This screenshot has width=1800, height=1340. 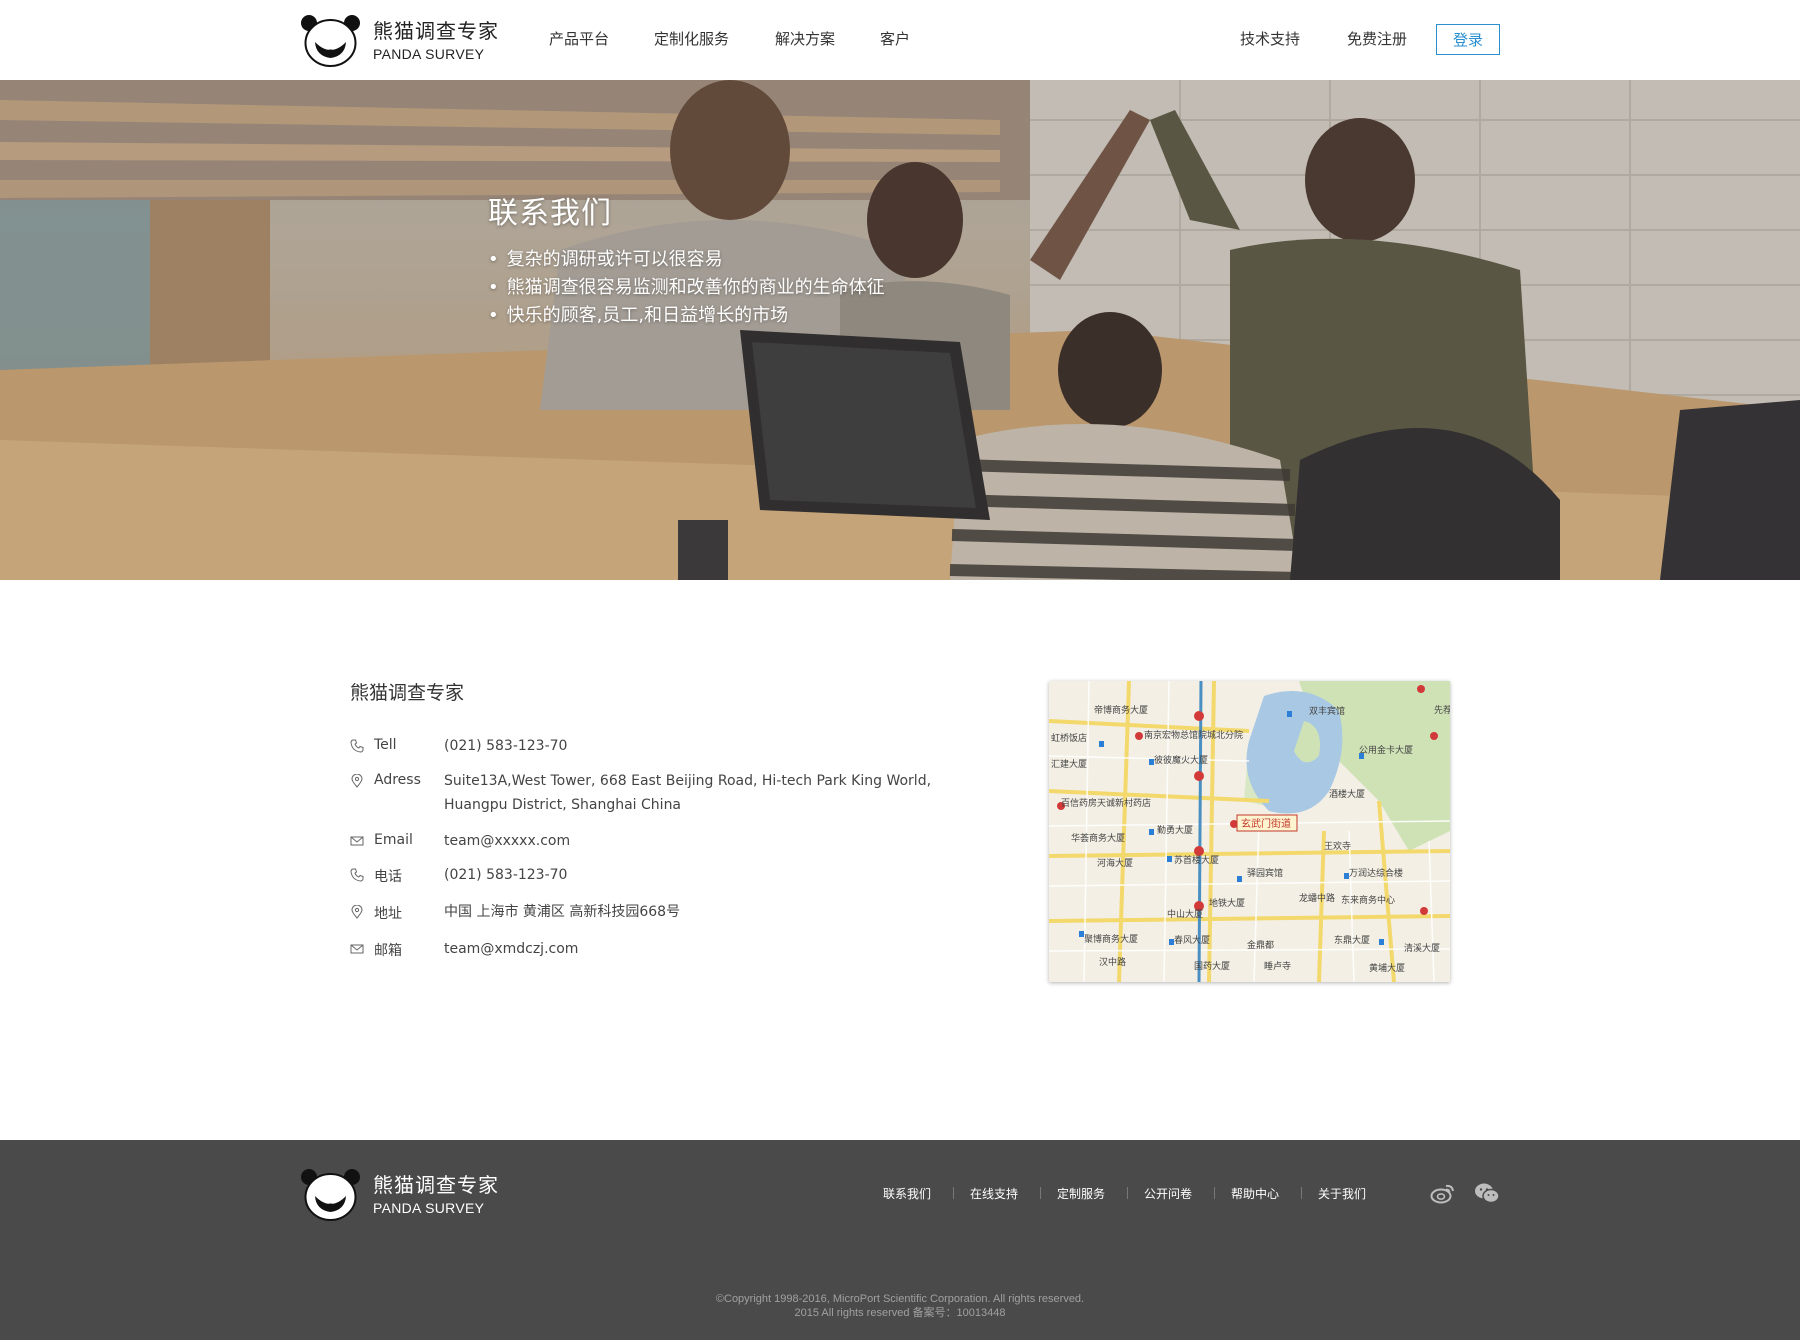 I want to click on map-label: 东鼎大厦, so click(x=1352, y=940).